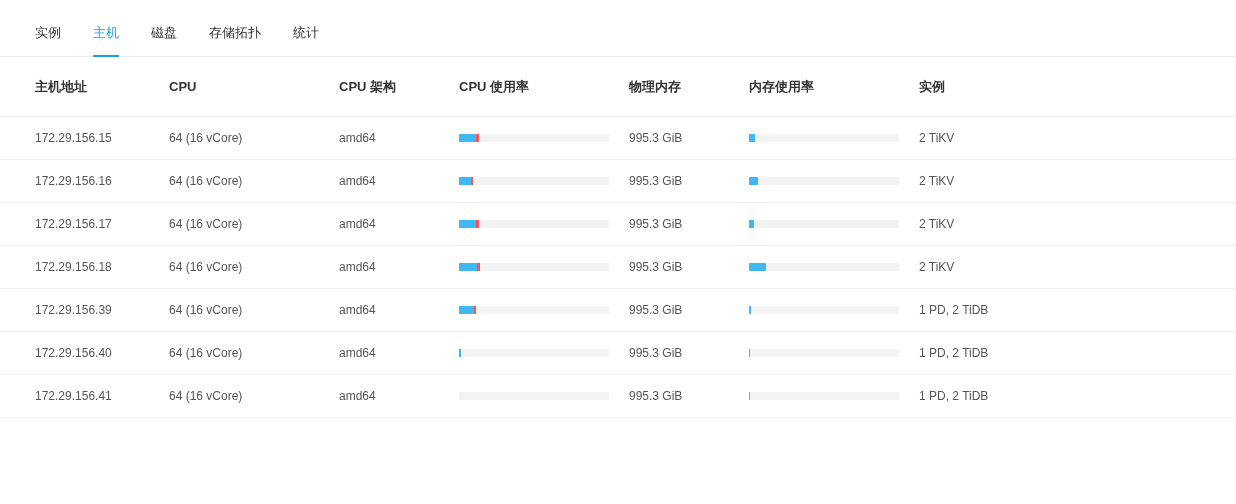 Image resolution: width=1236 pixels, height=504 pixels. What do you see at coordinates (74, 224) in the screenshot?
I see `table-cell-text: 172.29.156.17` at bounding box center [74, 224].